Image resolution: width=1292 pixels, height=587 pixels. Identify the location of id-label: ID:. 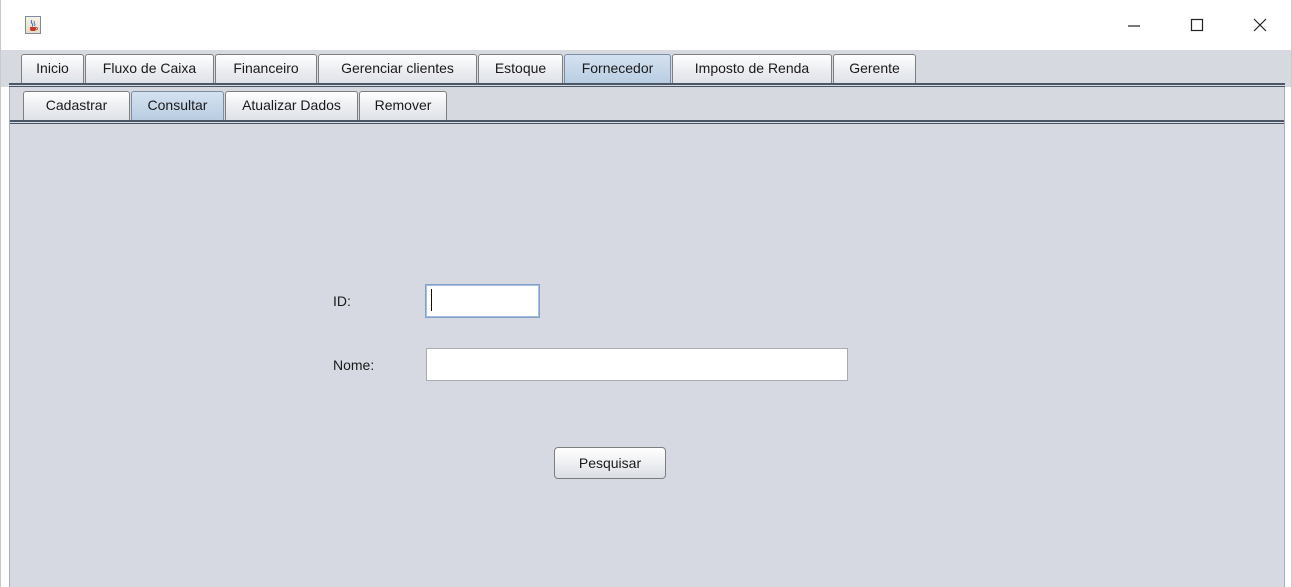
(342, 301).